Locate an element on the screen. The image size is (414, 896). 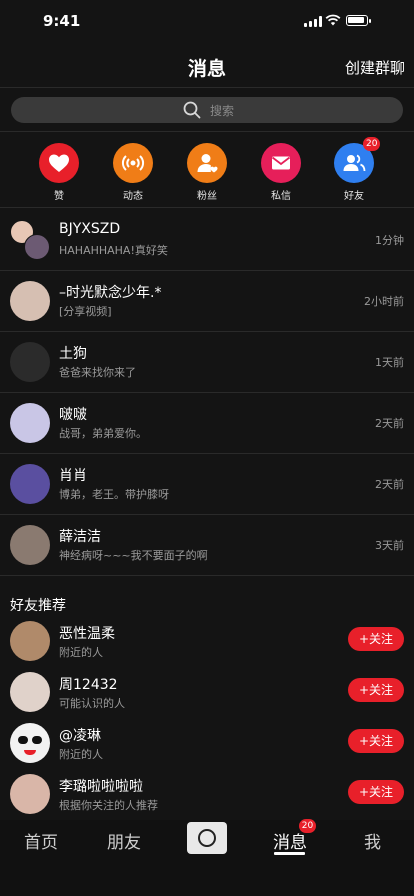
message-time: 3天前 is located at coordinates (389, 545).